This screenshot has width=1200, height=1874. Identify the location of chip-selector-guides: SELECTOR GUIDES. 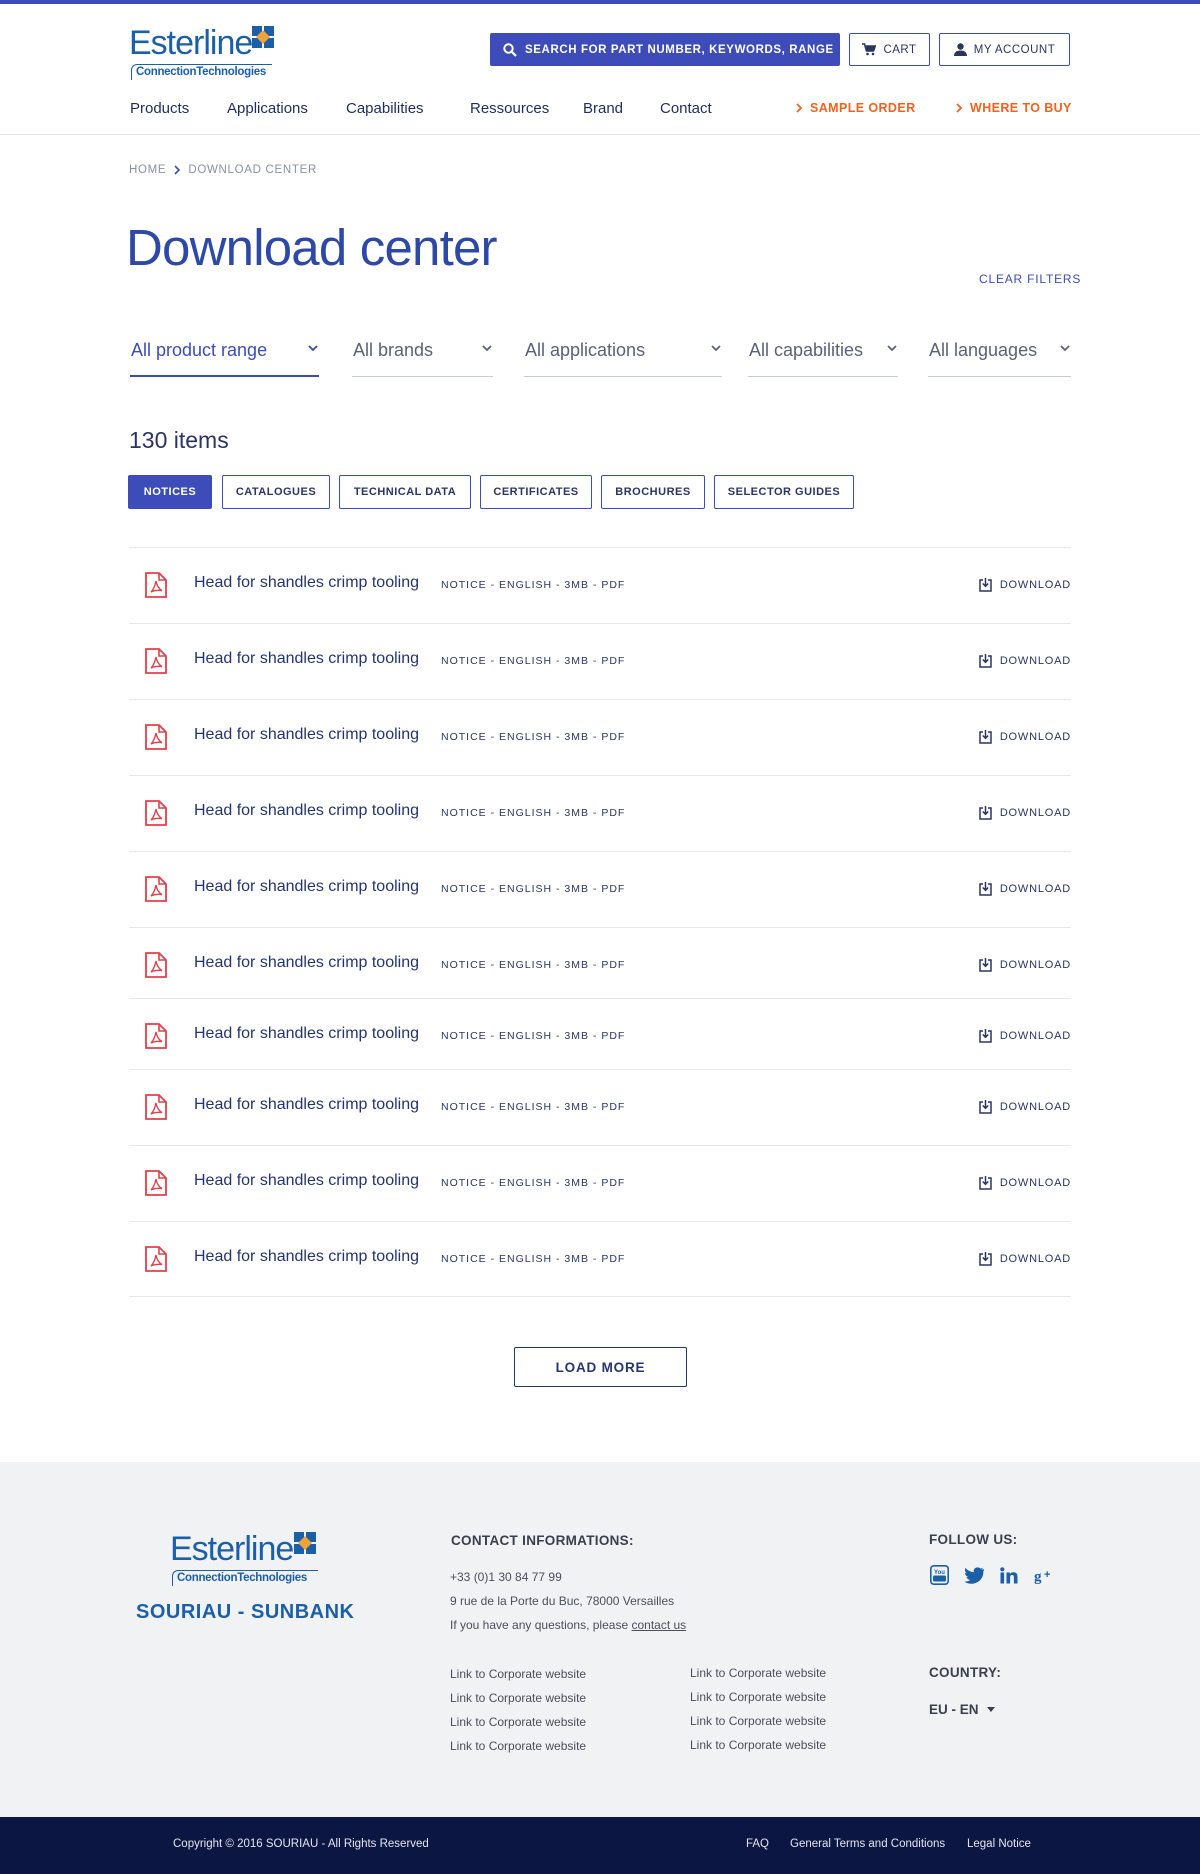
(784, 492).